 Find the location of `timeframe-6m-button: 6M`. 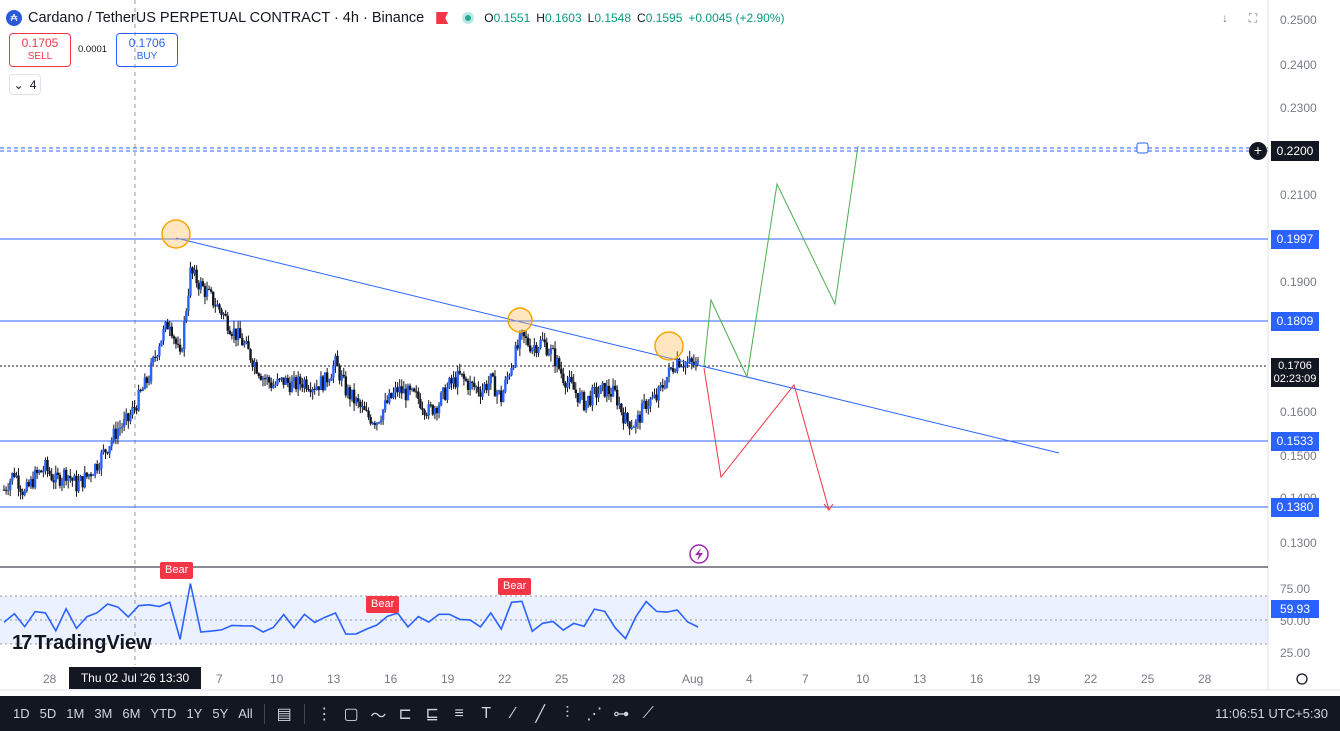

timeframe-6m-button: 6M is located at coordinates (131, 713).